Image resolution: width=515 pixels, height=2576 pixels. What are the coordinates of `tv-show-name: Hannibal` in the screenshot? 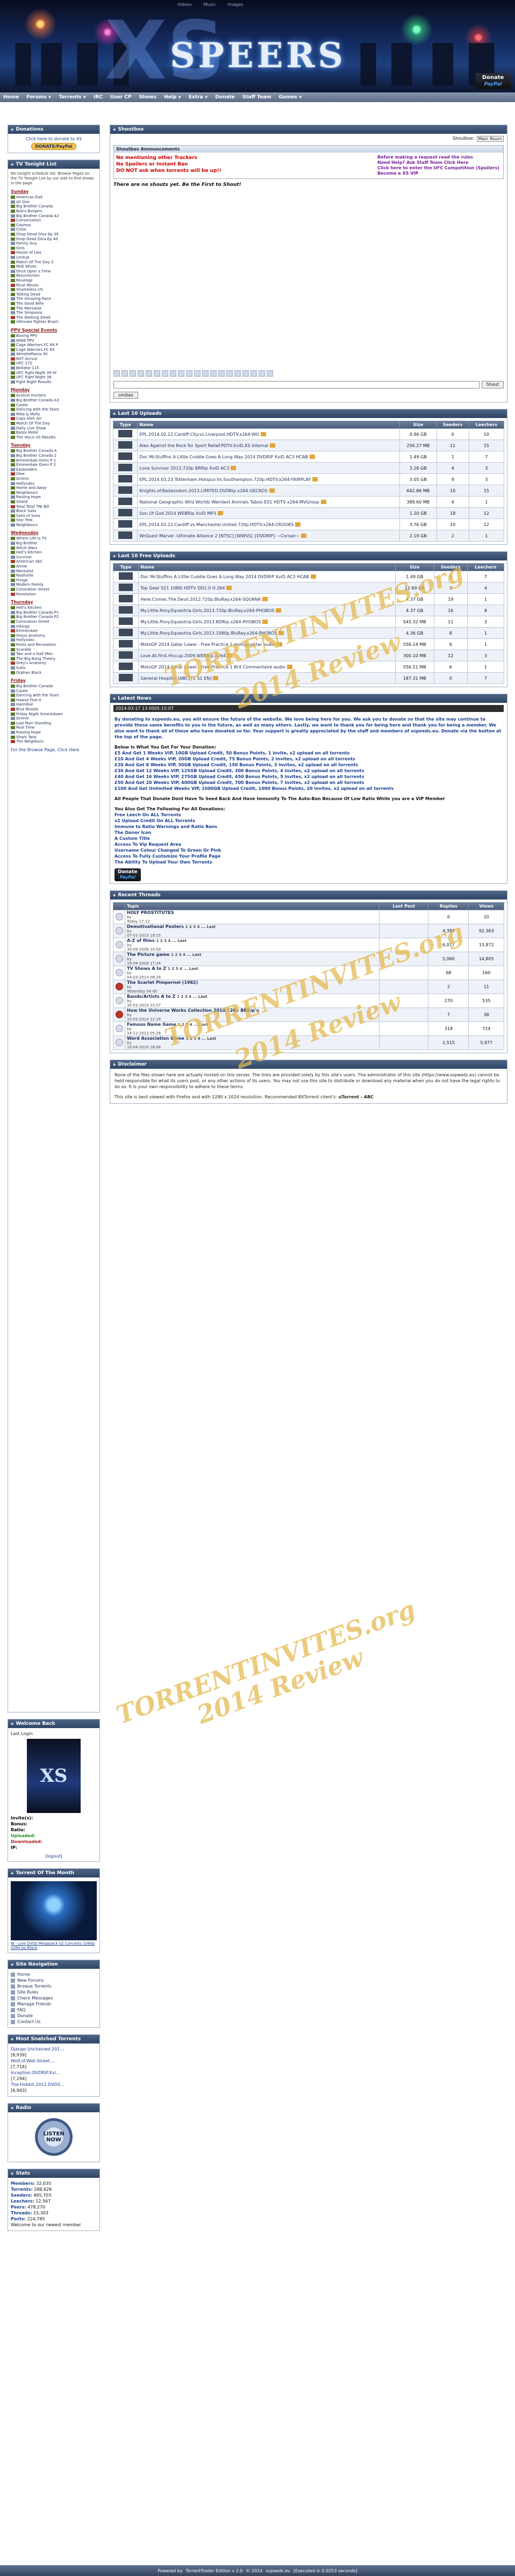 It's located at (25, 704).